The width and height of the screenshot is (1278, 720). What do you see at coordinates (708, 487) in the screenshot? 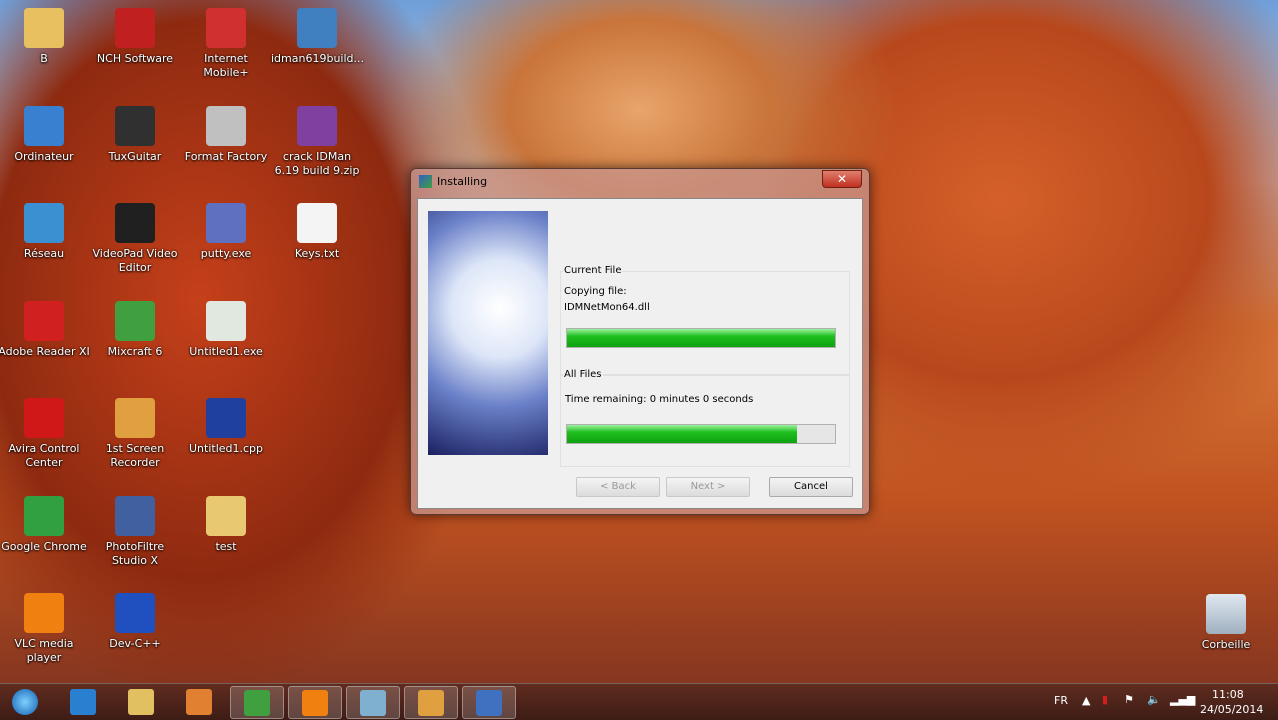
I see `next-button: Next >` at bounding box center [708, 487].